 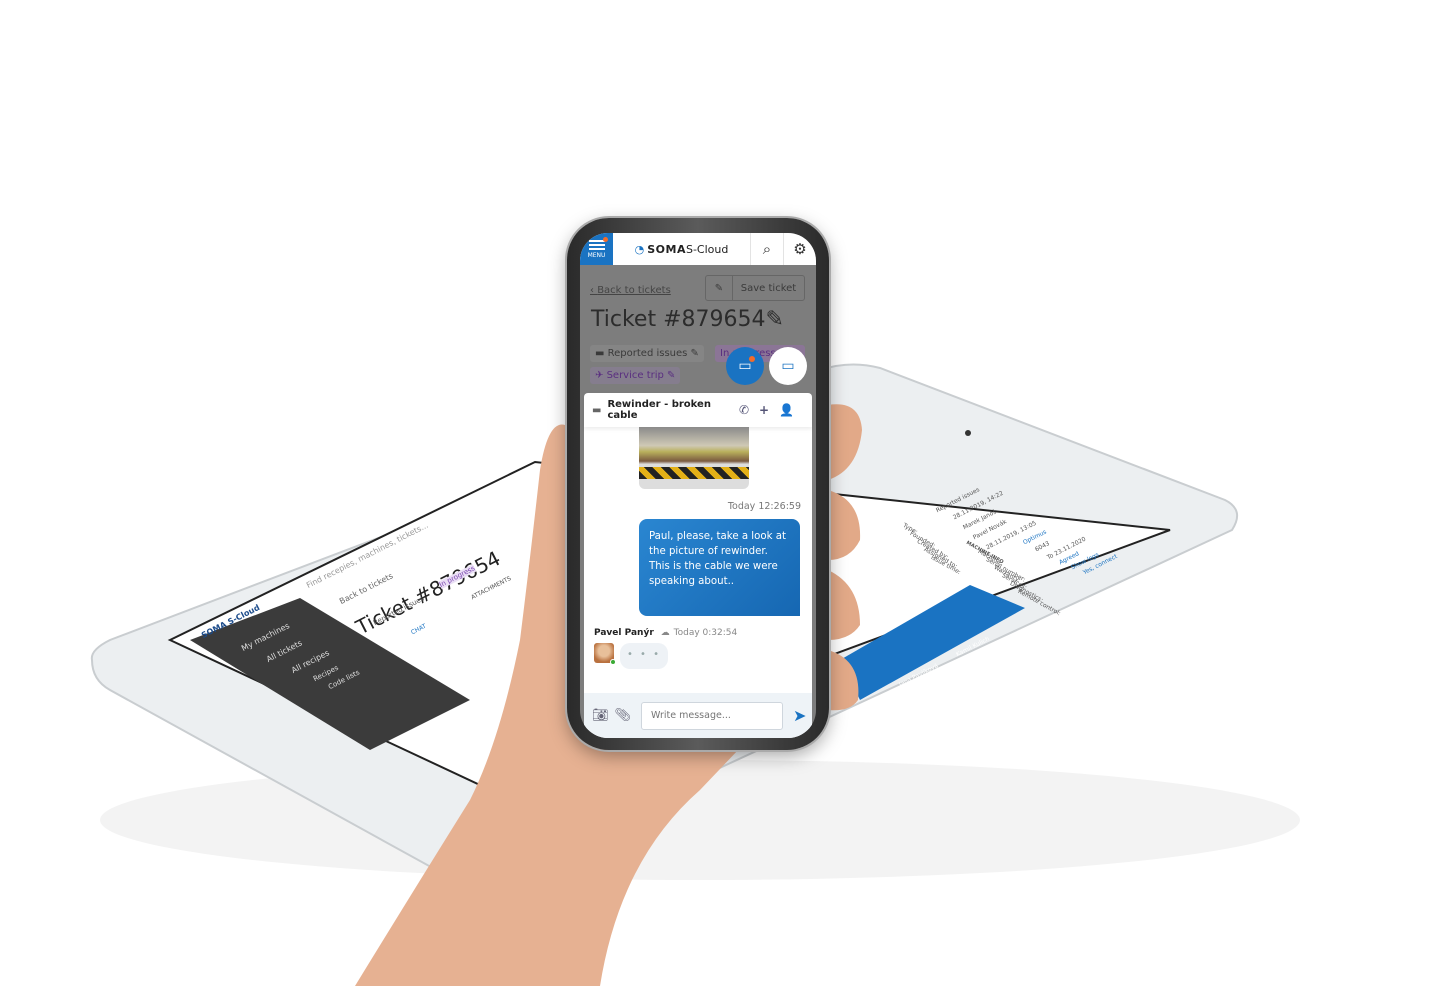 What do you see at coordinates (768, 288) in the screenshot?
I see `save-ticket-button: Save ticket` at bounding box center [768, 288].